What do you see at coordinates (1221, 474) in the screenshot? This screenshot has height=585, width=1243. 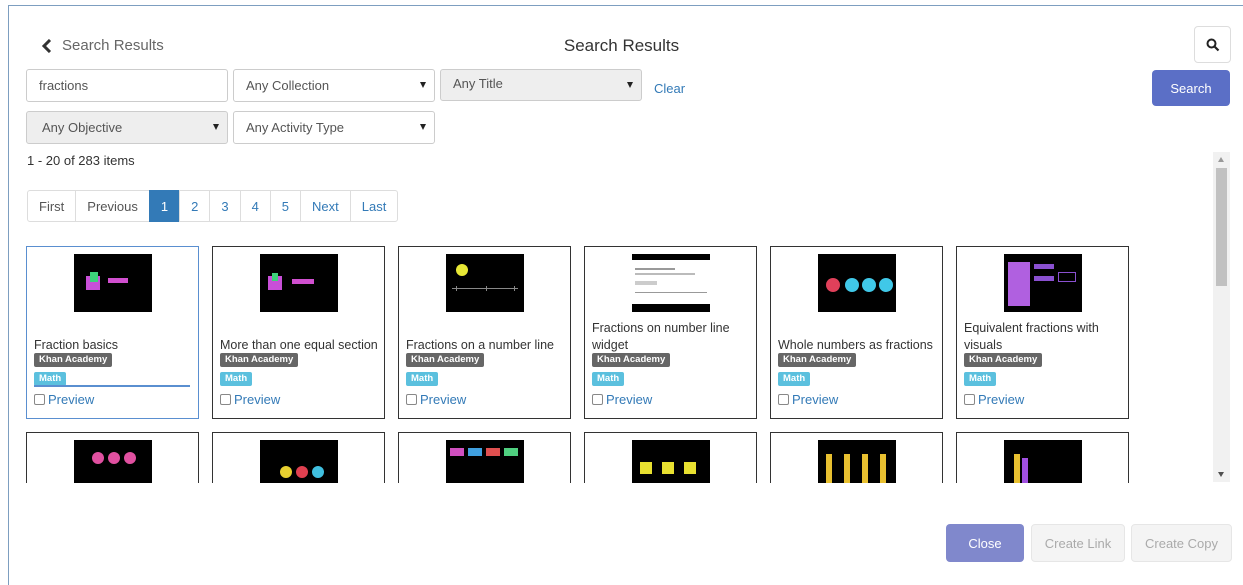 I see `scroll-down-icon` at bounding box center [1221, 474].